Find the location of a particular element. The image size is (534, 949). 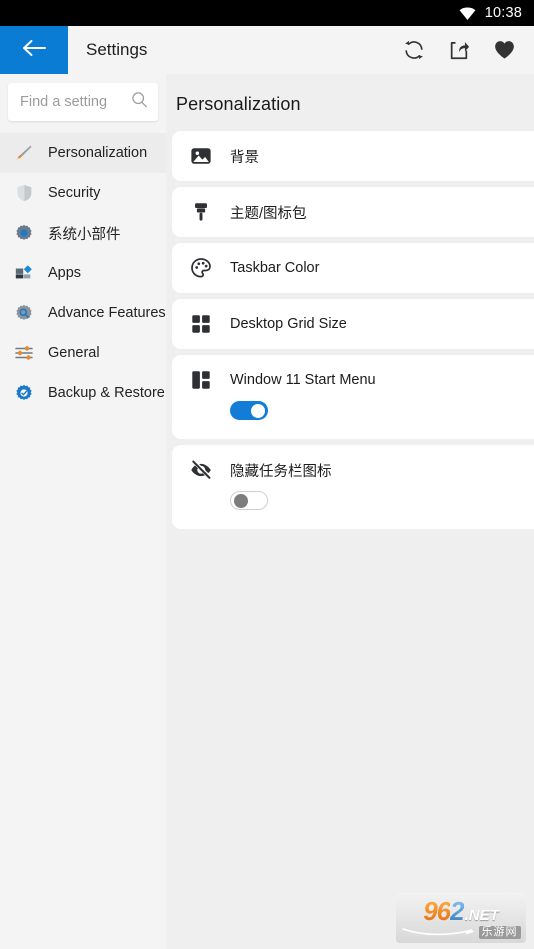

sidebar-item-label: General is located at coordinates (74, 353).